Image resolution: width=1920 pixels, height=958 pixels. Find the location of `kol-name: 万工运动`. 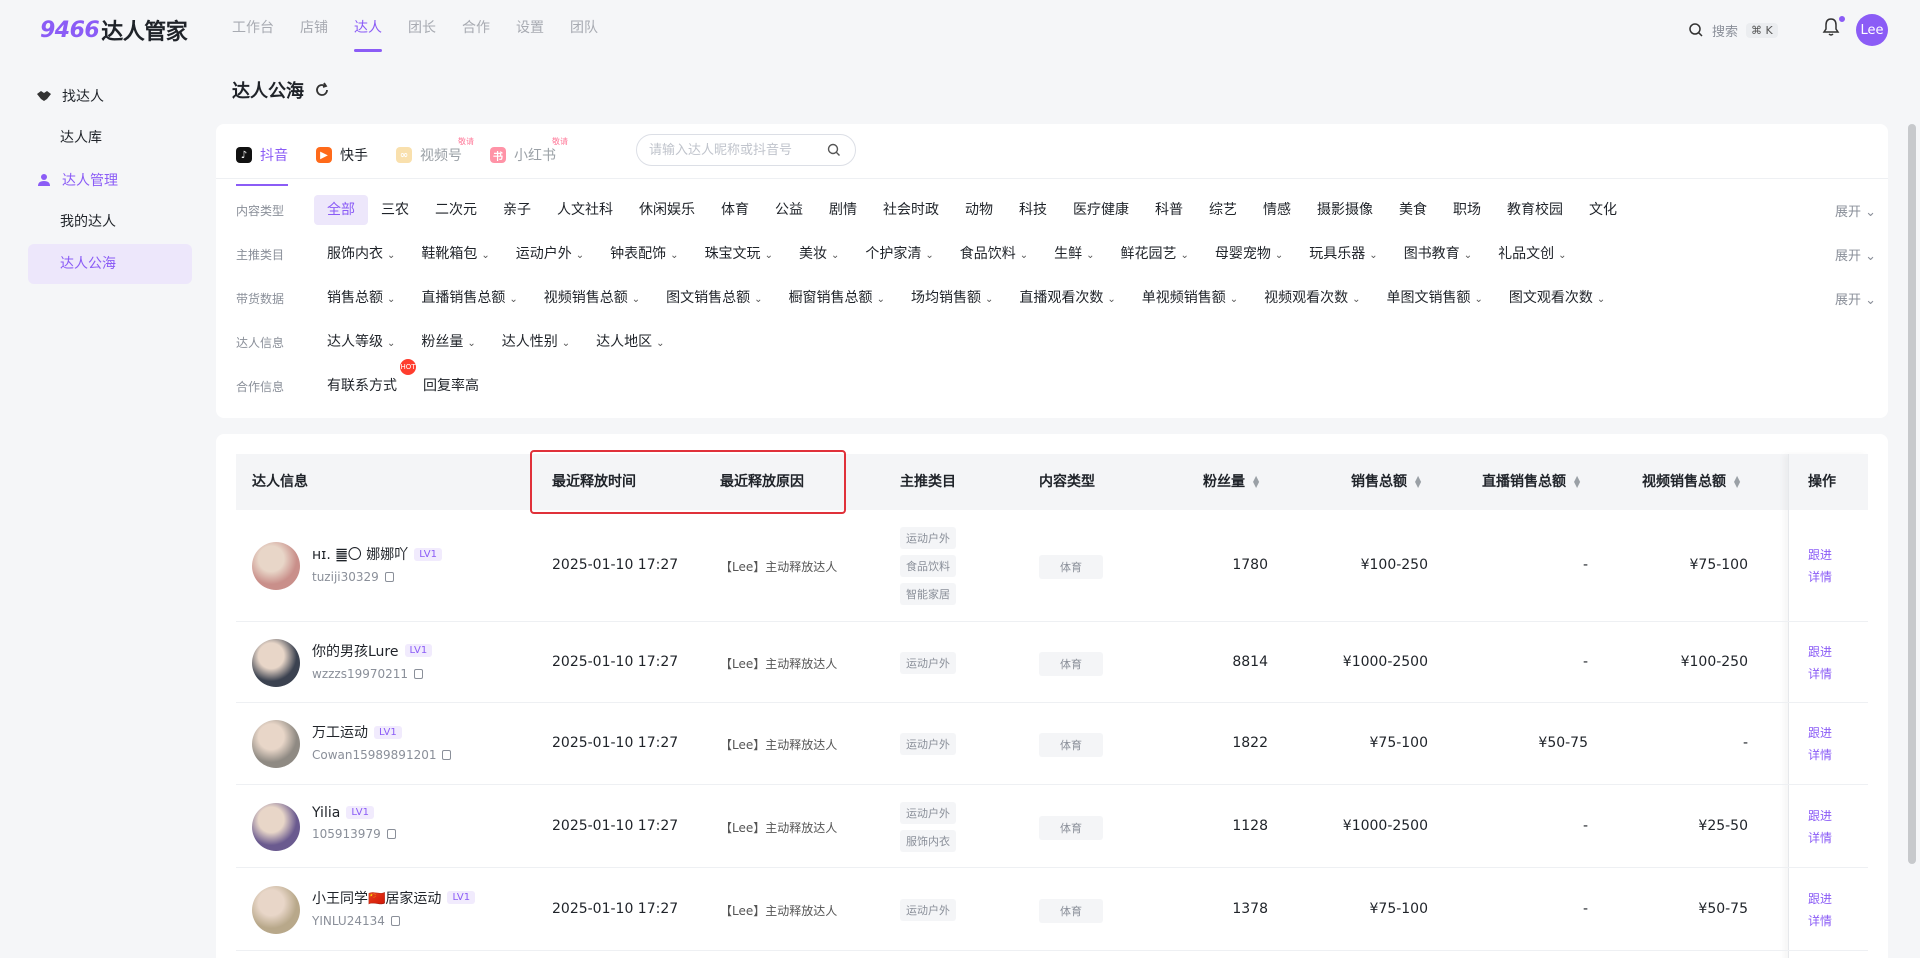

kol-name: 万工运动 is located at coordinates (340, 732).